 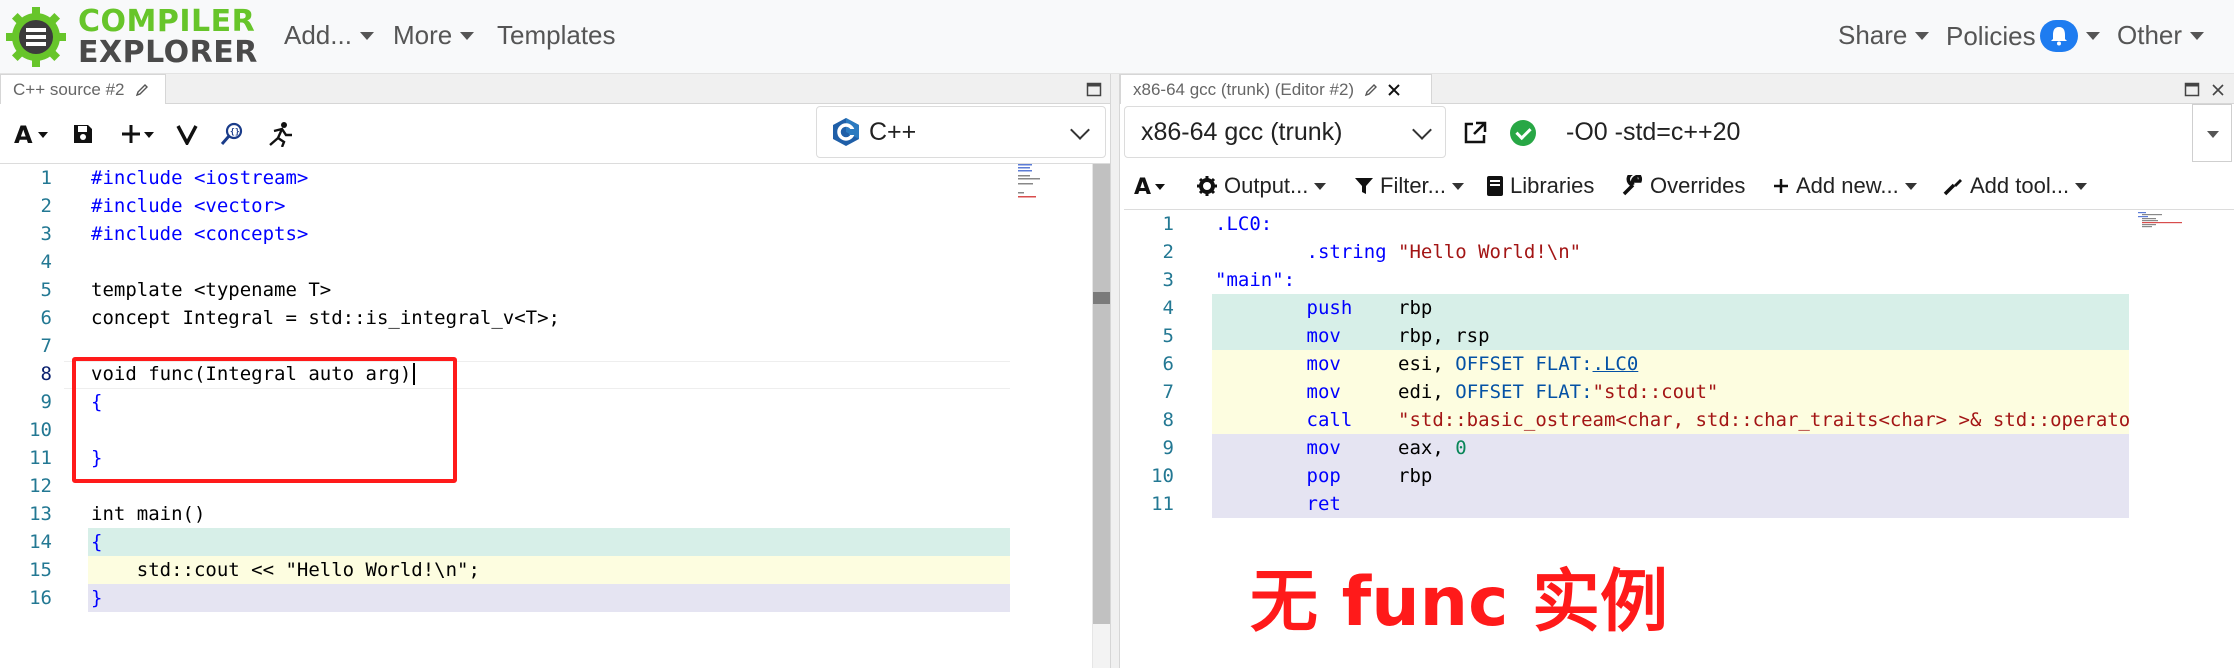 I want to click on overrides-button: Overrides, so click(x=1683, y=186).